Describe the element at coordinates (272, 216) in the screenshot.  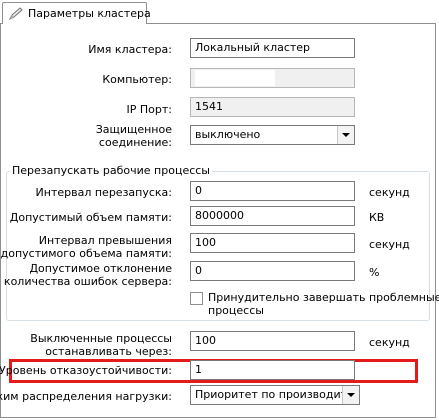
I see `memory-limit-input: 8000000` at that location.